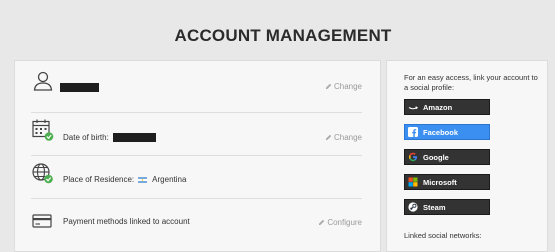 This screenshot has height=252, width=555. I want to click on argentina-flag-icon, so click(143, 179).